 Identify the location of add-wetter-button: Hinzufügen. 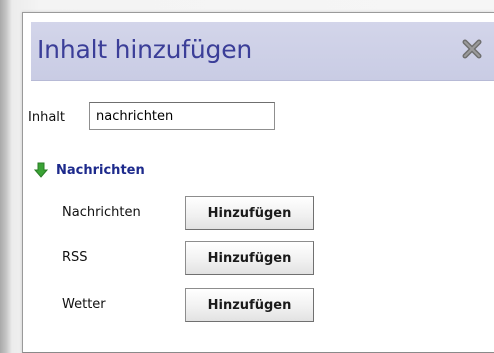
(249, 305).